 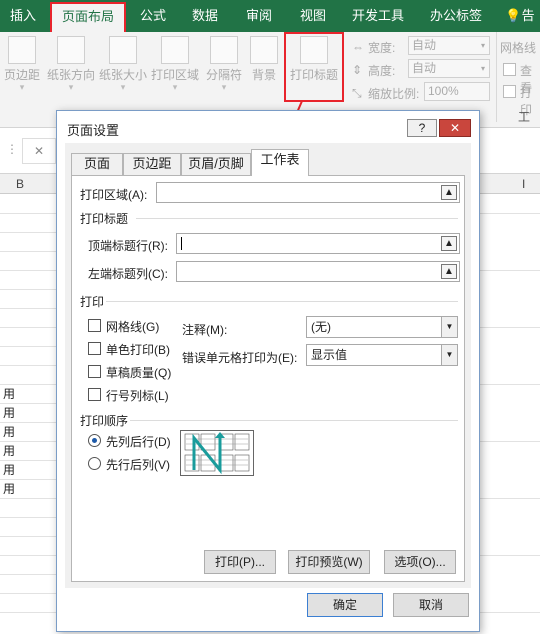 I want to click on headings-checkbox, so click(x=94, y=394).